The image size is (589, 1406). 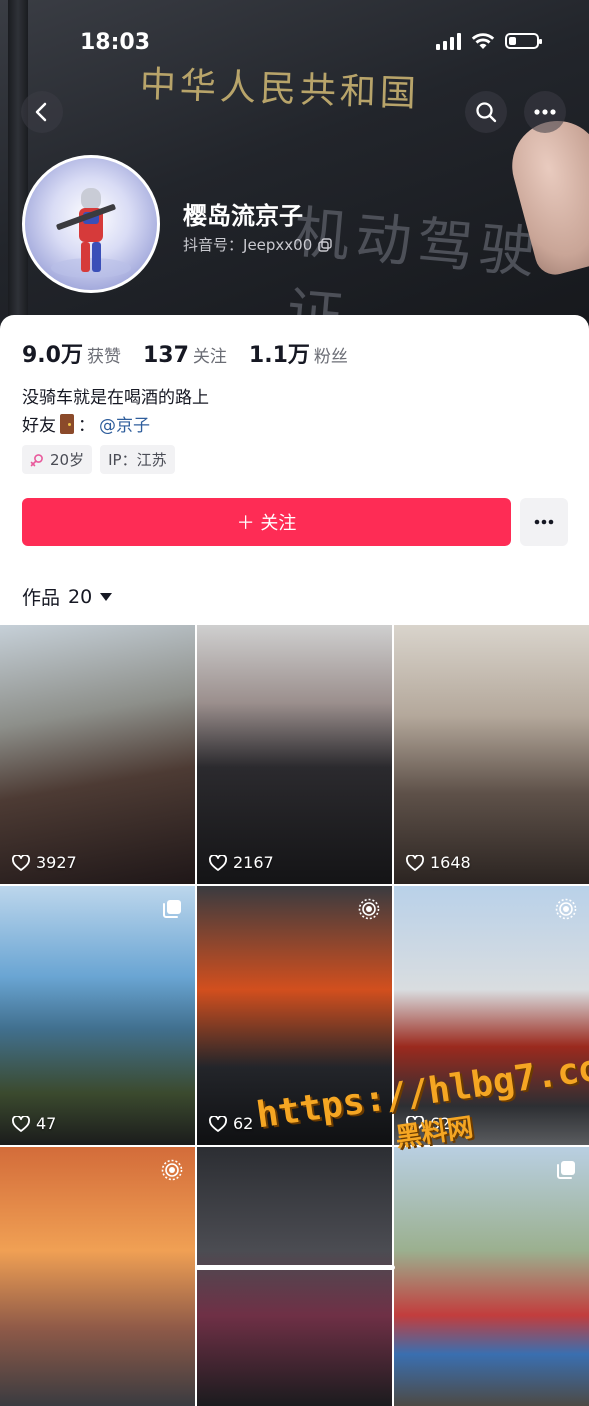 I want to click on home-indicator, so click(x=295, y=1267).